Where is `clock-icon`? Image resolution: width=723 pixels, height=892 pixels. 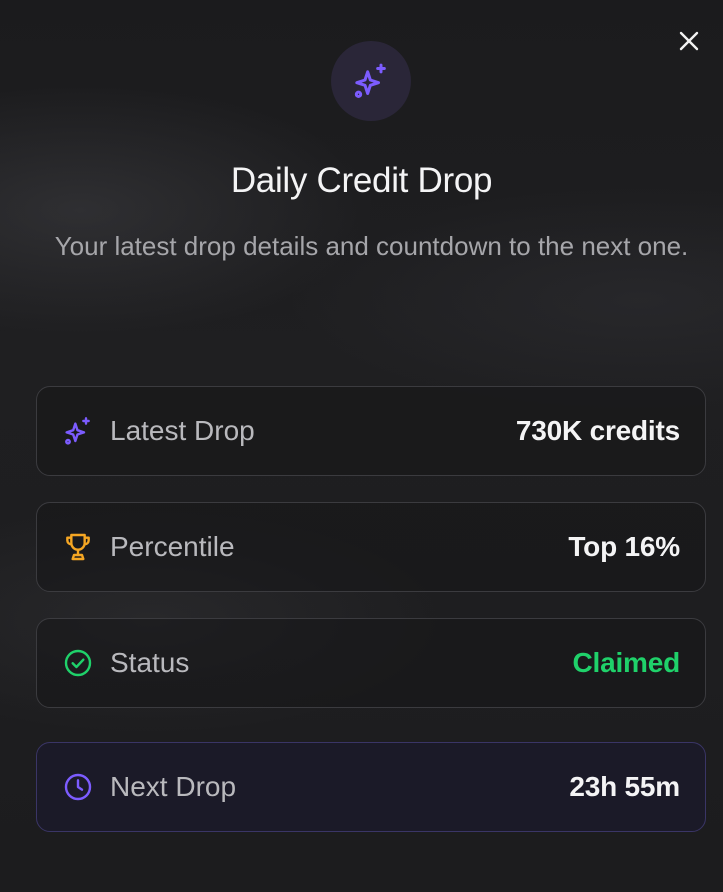 clock-icon is located at coordinates (78, 787).